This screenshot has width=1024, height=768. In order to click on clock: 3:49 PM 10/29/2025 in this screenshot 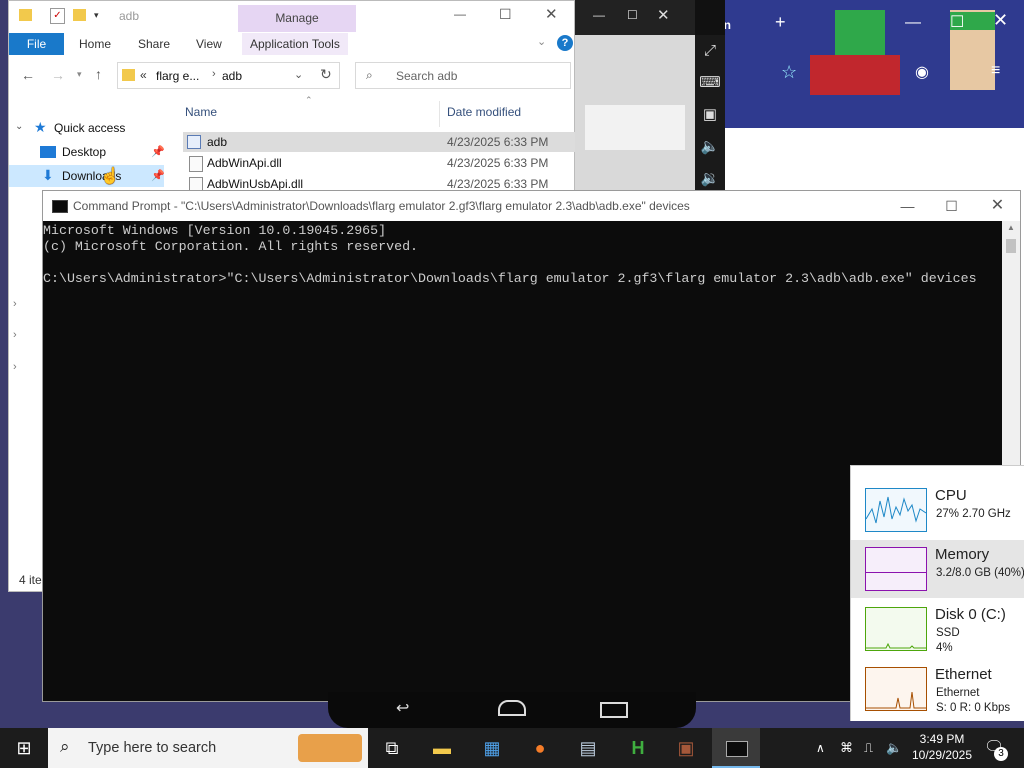, I will do `click(942, 747)`.